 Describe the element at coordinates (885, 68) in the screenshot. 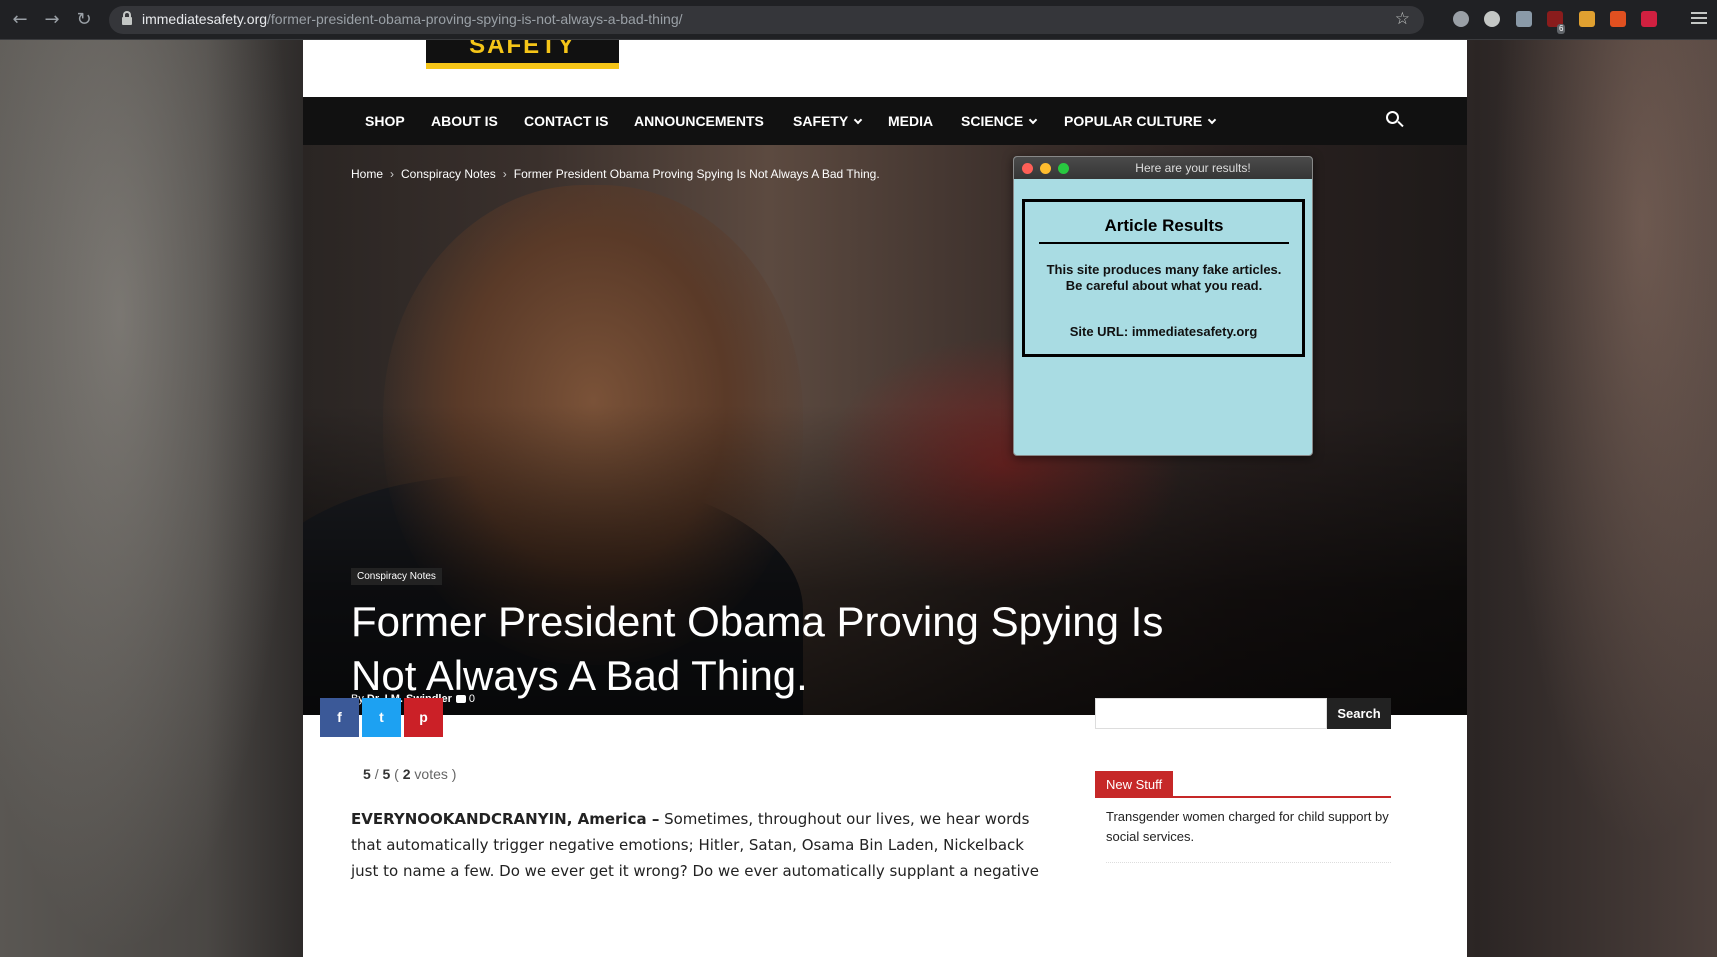

I see `logo-bar: SAFETY` at that location.